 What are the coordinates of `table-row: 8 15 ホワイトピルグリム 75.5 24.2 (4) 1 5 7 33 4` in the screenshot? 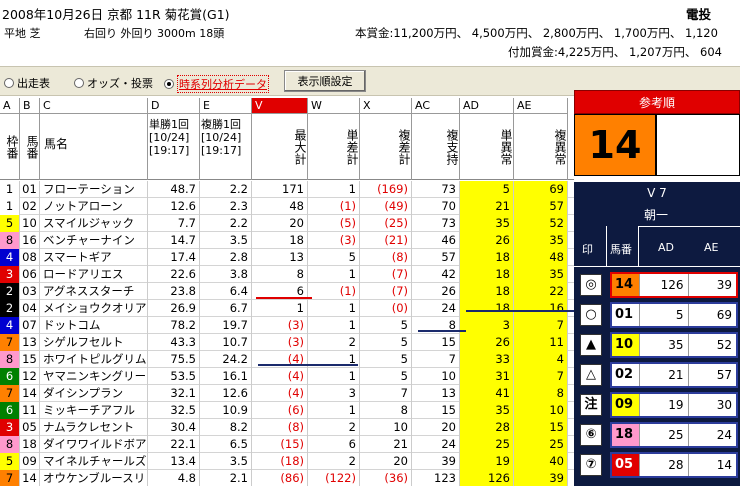 It's located at (287, 359).